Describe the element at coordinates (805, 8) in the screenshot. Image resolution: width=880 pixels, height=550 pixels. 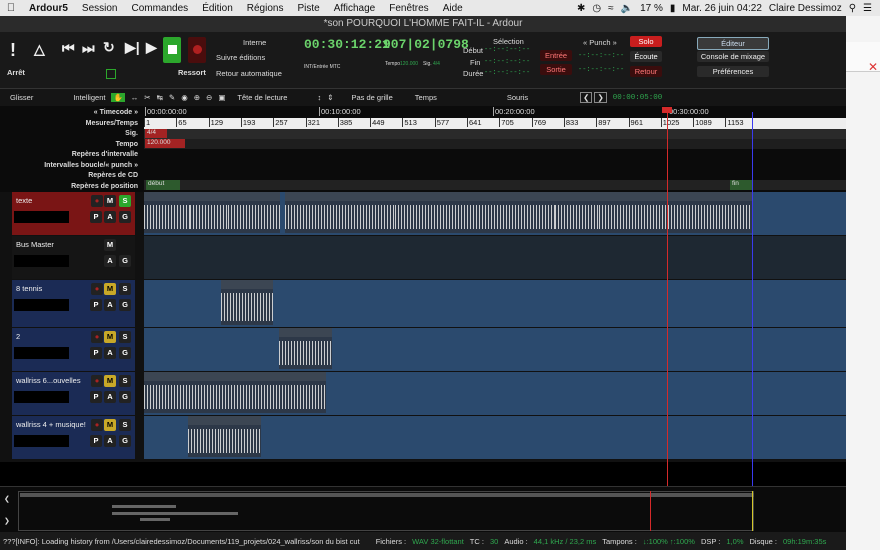
I see `user-name: Claire Dessimoz` at that location.